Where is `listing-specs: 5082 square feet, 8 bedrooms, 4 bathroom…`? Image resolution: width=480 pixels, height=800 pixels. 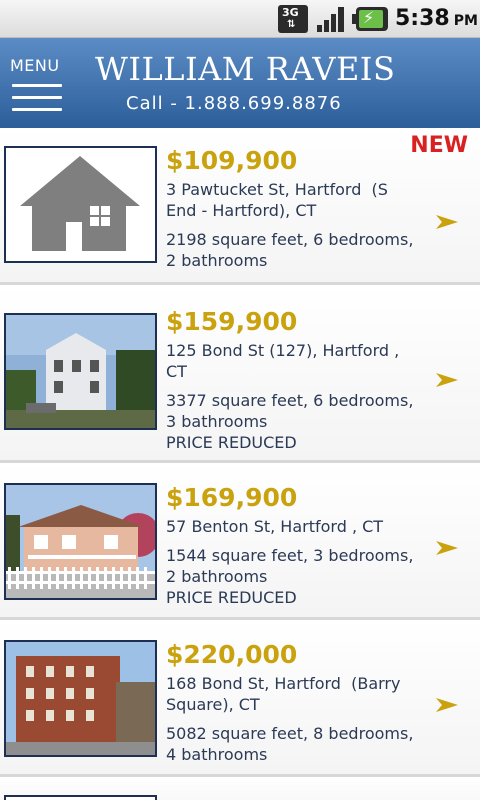
listing-specs: 5082 square feet, 8 bedrooms, 4 bathroom… is located at coordinates (290, 744).